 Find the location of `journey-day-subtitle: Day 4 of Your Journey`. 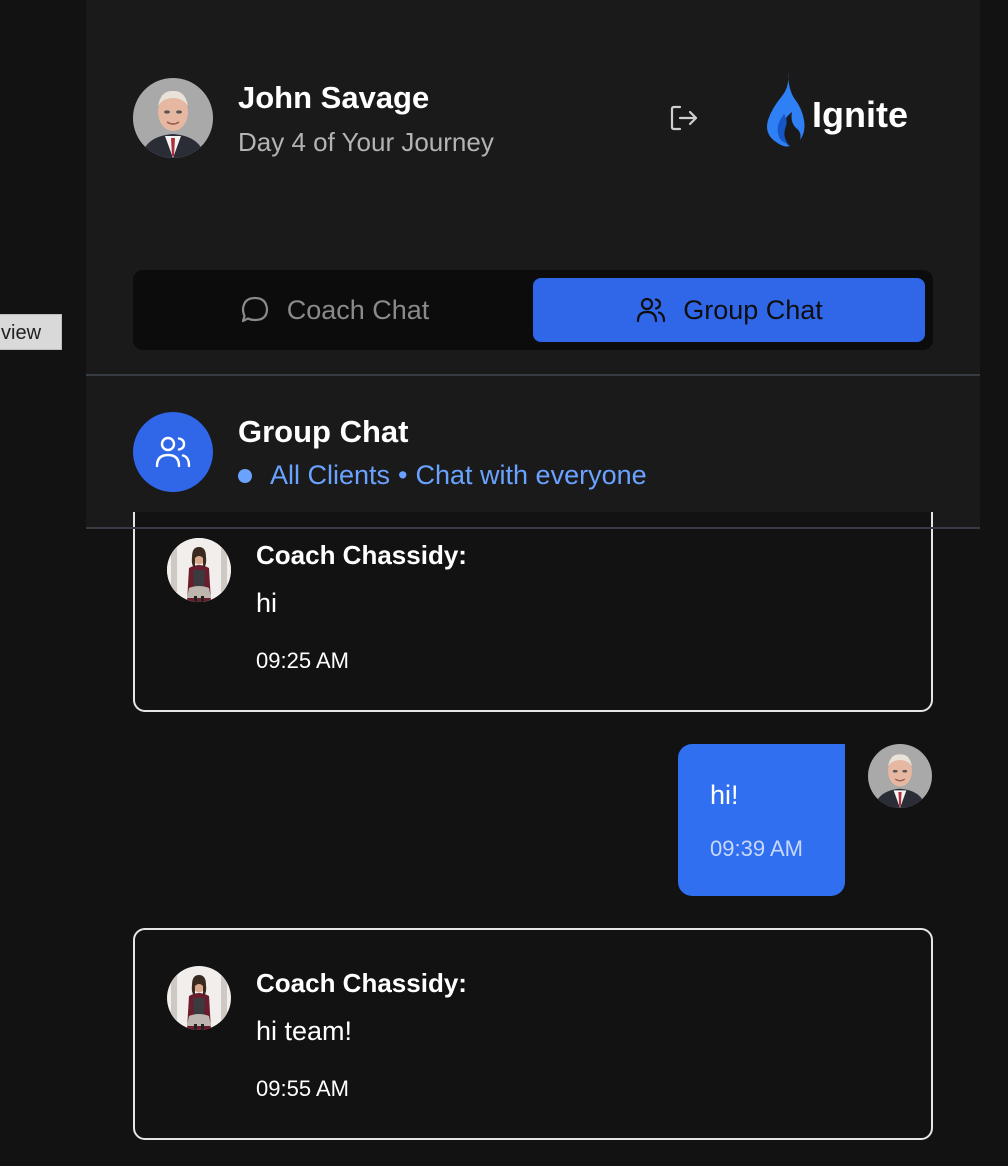

journey-day-subtitle: Day 4 of Your Journey is located at coordinates (366, 142).